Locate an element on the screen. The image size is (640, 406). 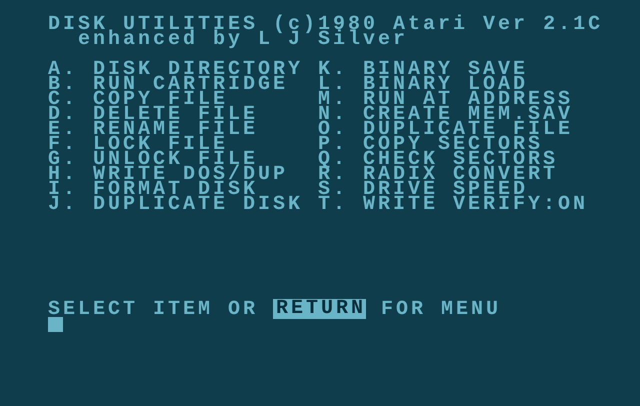
menu-option: S. DRIVE SPEED is located at coordinates (468, 189).